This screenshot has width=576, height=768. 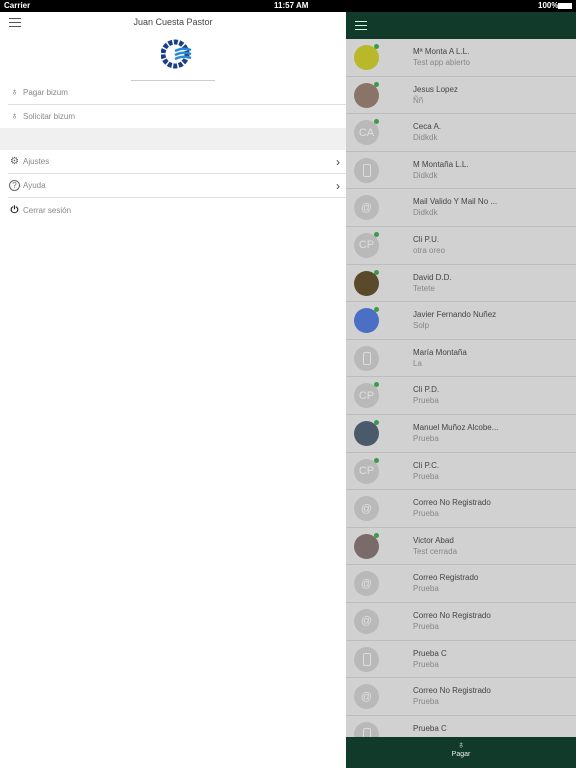 I want to click on menu-item-ayuda: ? Ayuda ›, so click(x=177, y=186).